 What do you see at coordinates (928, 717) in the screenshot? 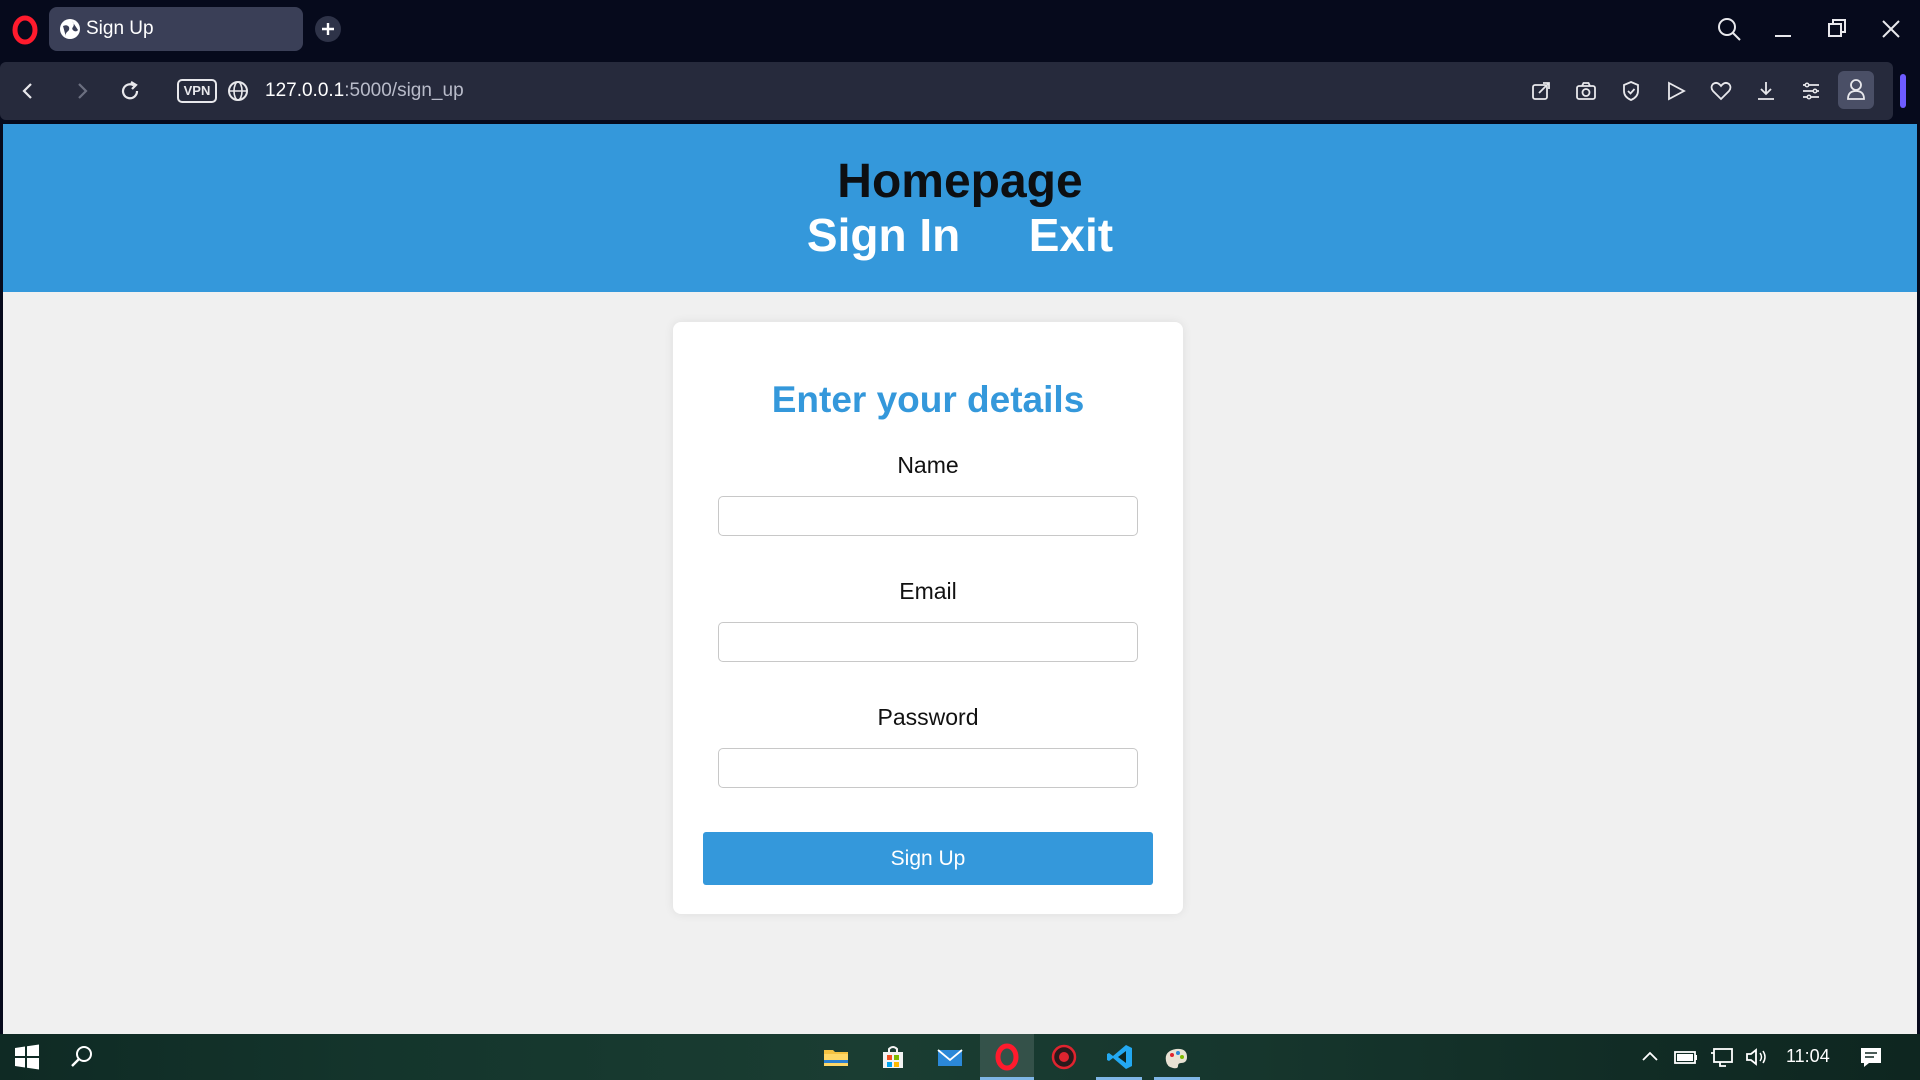
I see `password-label: Password` at bounding box center [928, 717].